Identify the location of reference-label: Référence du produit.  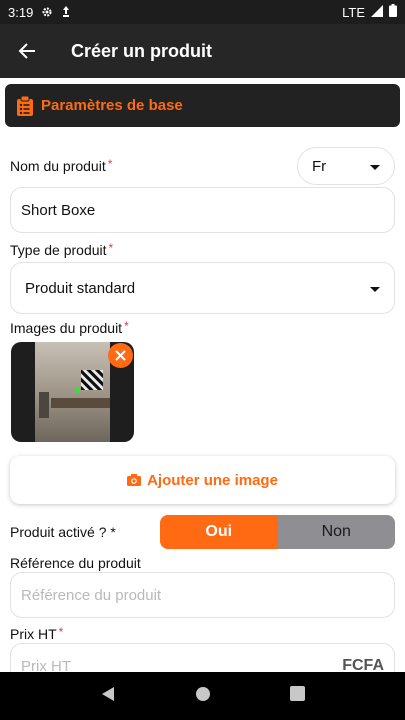
(75, 563).